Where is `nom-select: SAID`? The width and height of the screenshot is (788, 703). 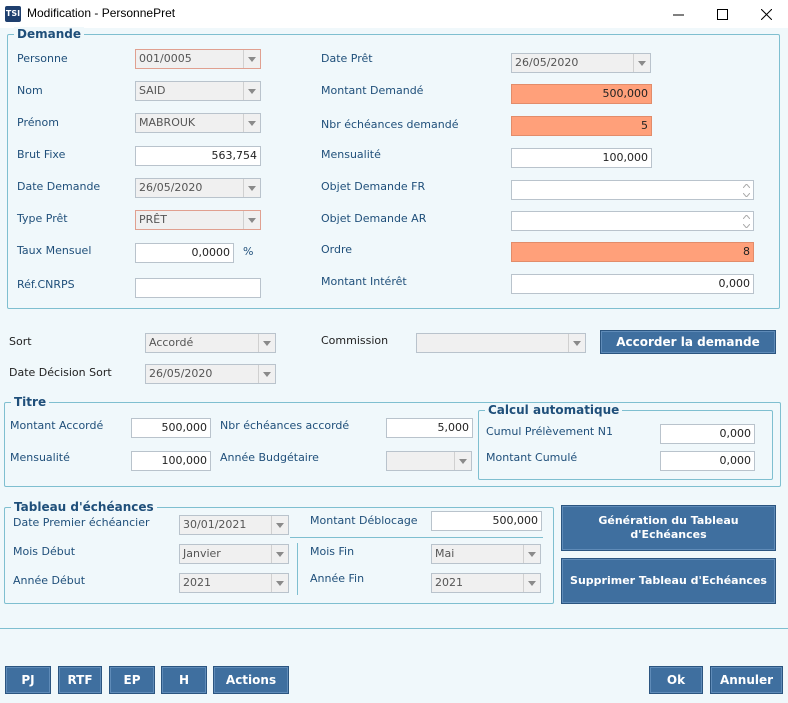
nom-select: SAID is located at coordinates (198, 91).